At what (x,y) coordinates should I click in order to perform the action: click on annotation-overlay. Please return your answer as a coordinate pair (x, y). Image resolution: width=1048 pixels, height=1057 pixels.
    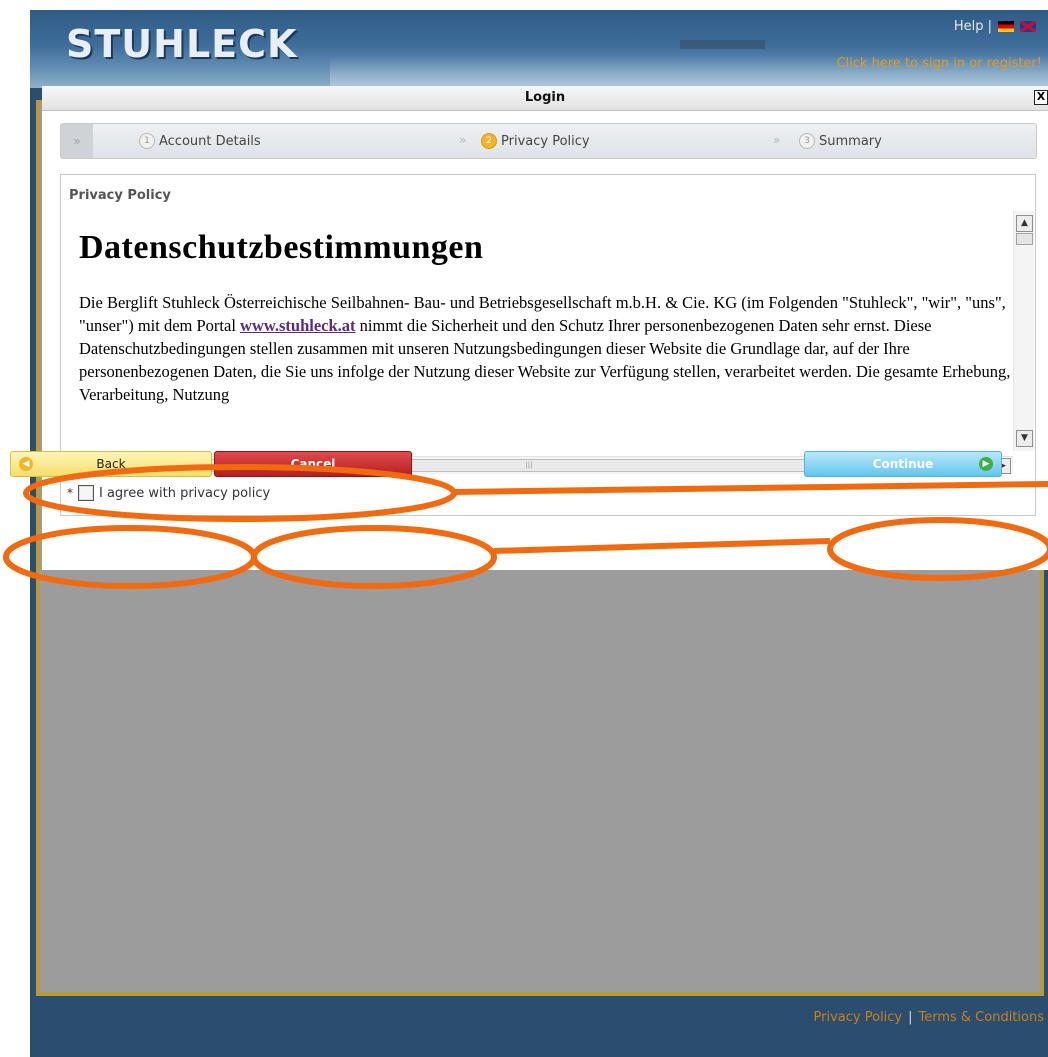
    Looking at the image, I should click on (525, 526).